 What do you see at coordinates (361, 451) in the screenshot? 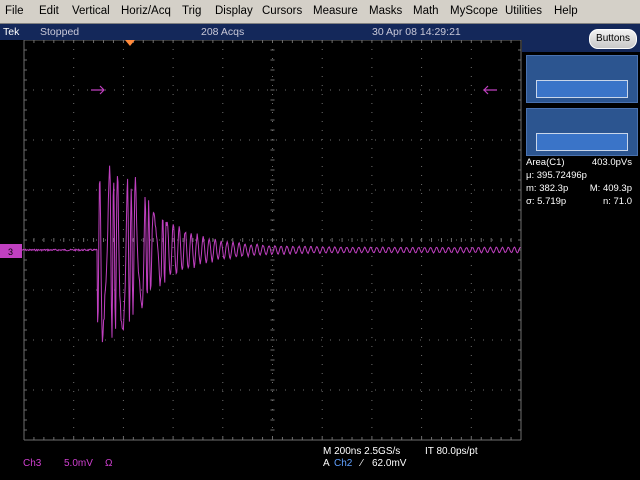
I see `timebase-readout: M 200ns 2.5GS/s` at bounding box center [361, 451].